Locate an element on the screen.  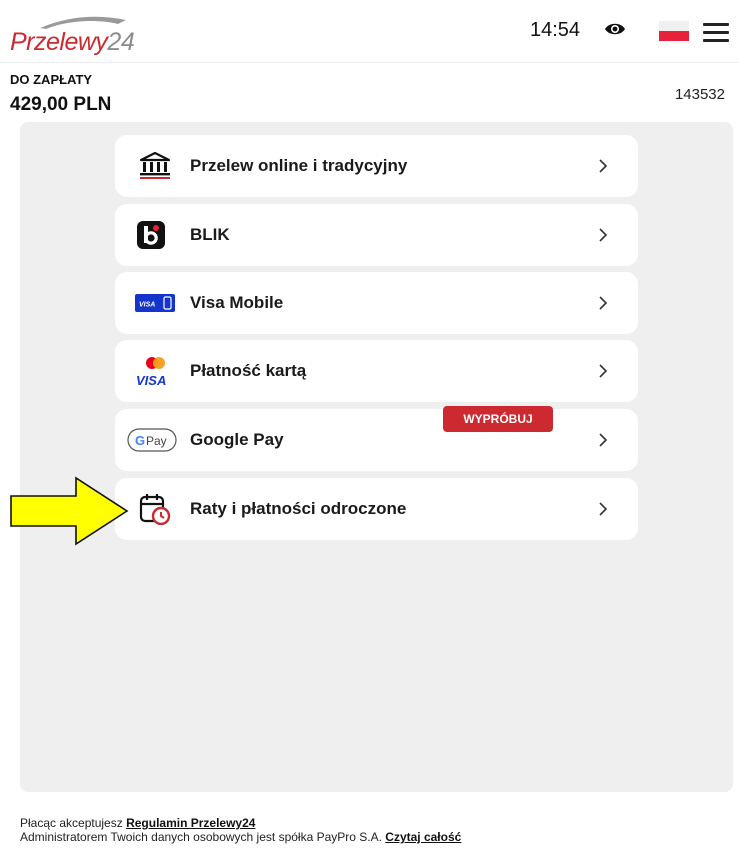
method-label: Płatność kartą is located at coordinates (248, 370).